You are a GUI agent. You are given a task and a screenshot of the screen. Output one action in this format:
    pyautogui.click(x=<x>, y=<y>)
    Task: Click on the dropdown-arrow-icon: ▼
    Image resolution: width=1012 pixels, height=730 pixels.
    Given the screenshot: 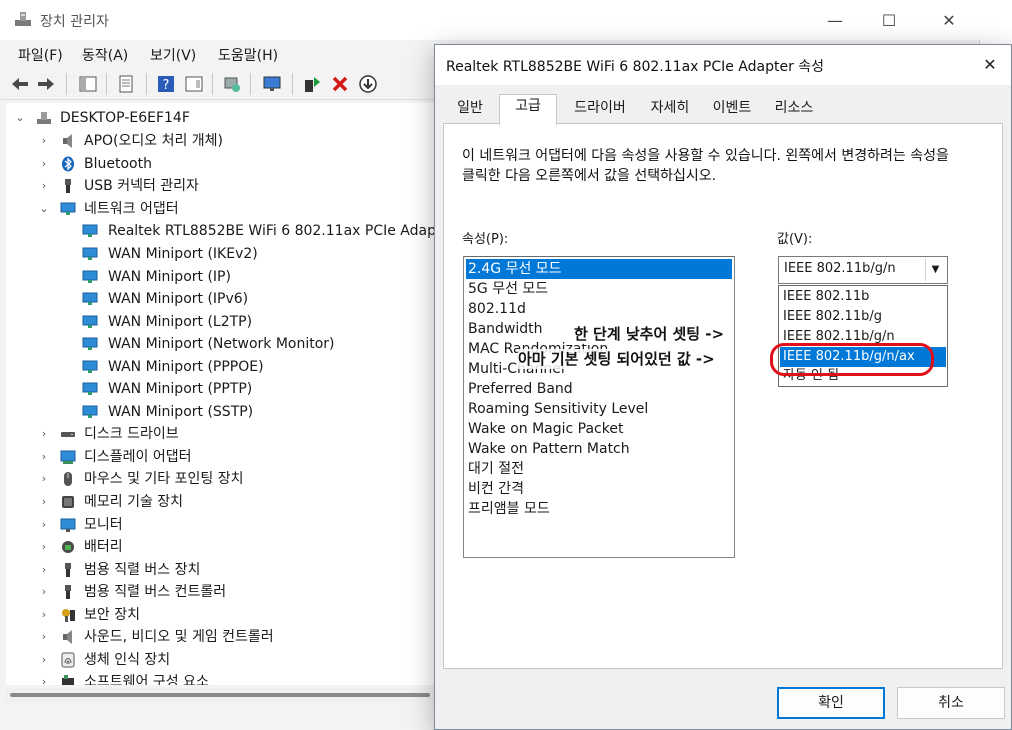 What is the action you would take?
    pyautogui.click(x=935, y=270)
    